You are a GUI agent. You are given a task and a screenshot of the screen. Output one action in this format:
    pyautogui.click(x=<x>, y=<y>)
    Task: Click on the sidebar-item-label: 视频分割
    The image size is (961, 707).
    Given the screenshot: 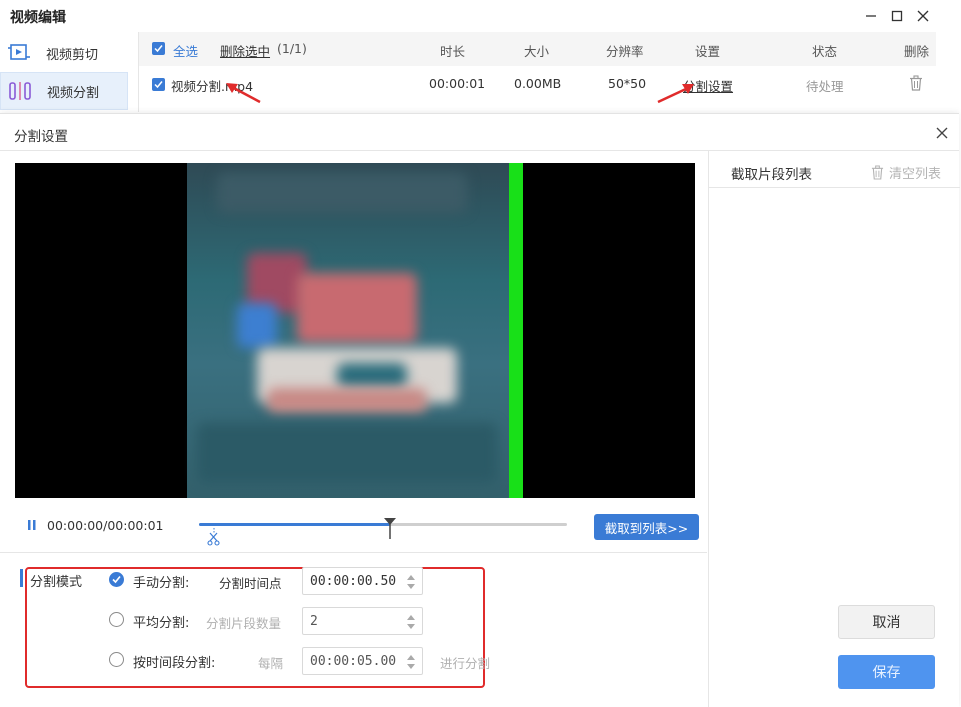 What is the action you would take?
    pyautogui.click(x=73, y=93)
    